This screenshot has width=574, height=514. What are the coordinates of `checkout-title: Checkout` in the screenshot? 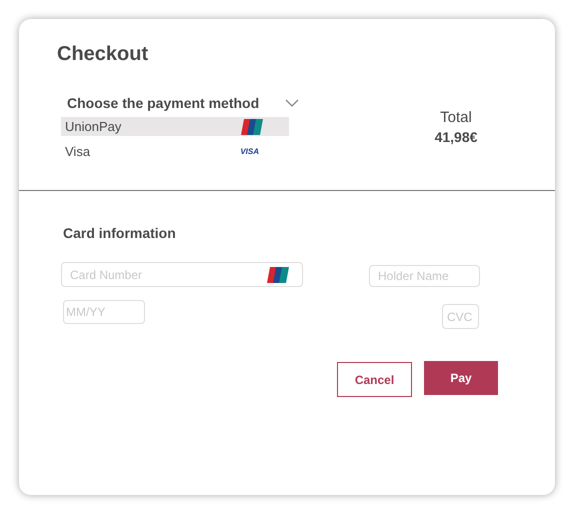 It's located at (102, 54).